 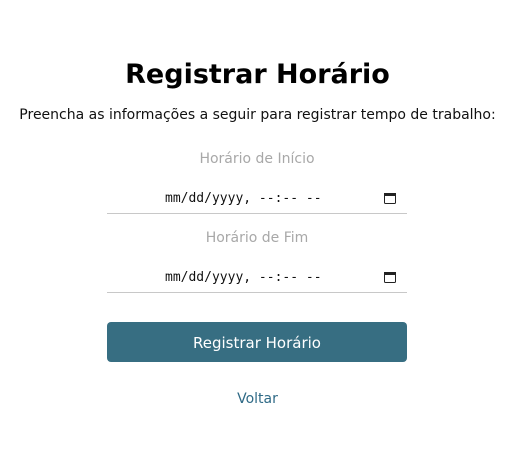 I want to click on end-time-value: mm/dd/yyyy, --:-- --, so click(x=243, y=277).